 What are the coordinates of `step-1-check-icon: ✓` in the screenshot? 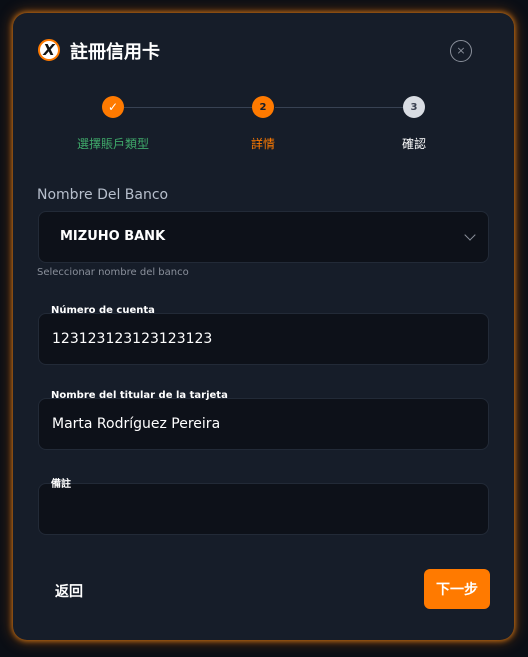 It's located at (113, 107).